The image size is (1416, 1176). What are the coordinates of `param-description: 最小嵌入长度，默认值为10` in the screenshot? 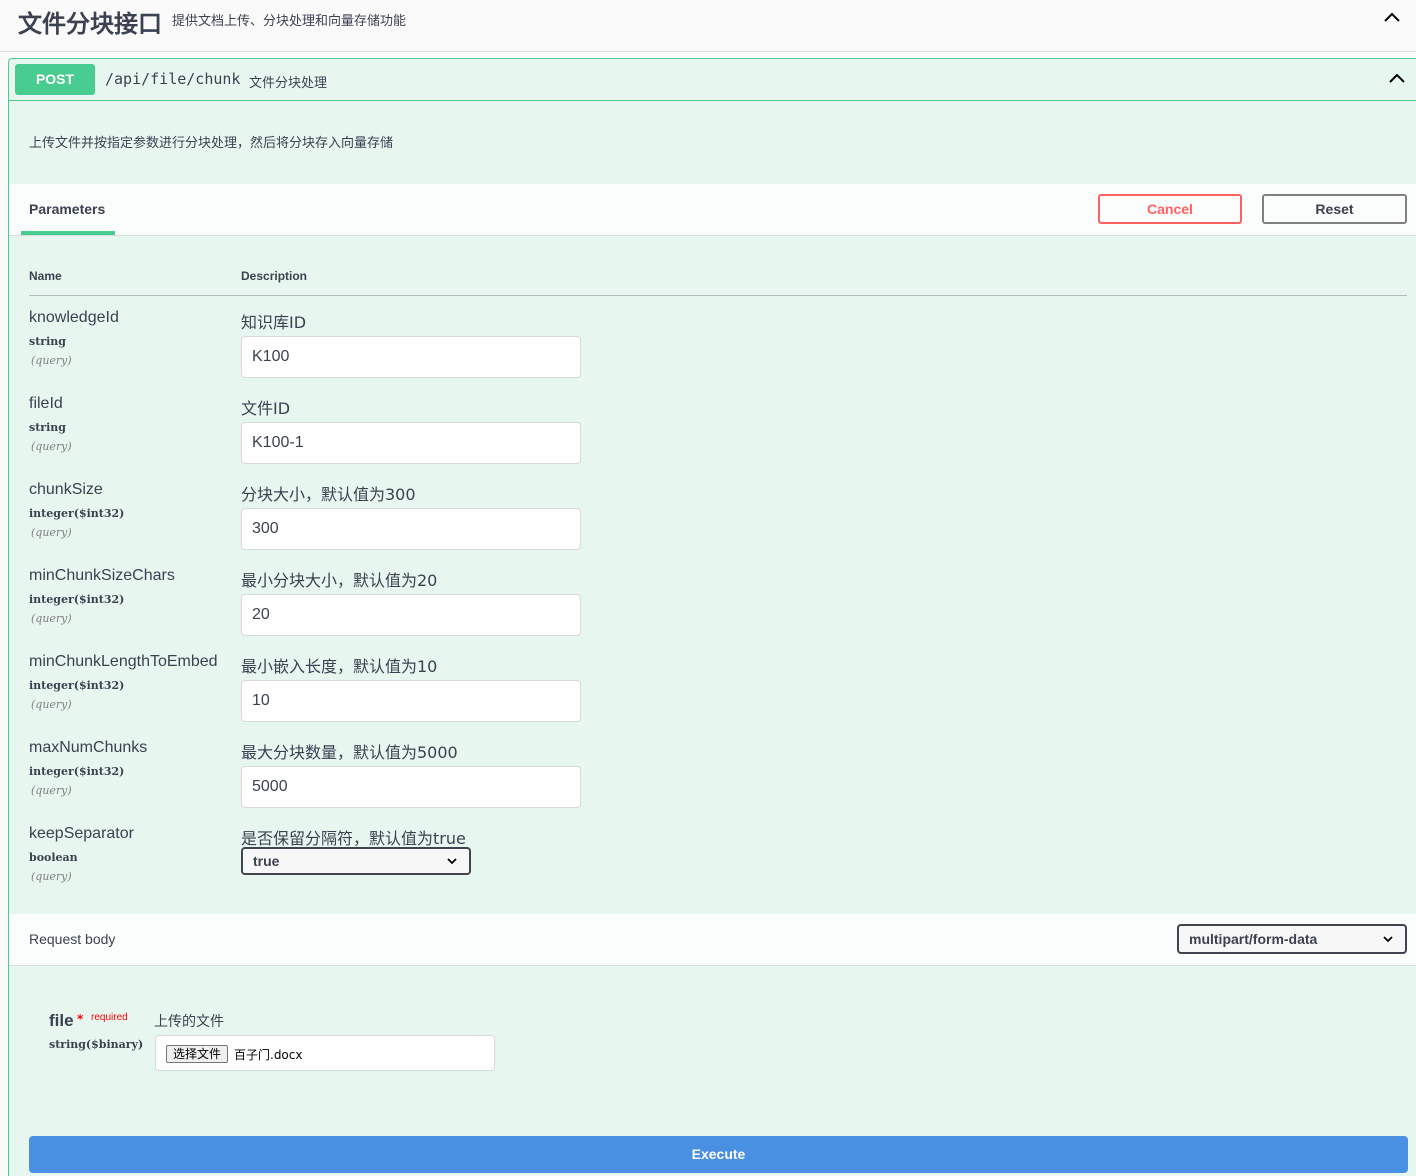 It's located at (339, 666).